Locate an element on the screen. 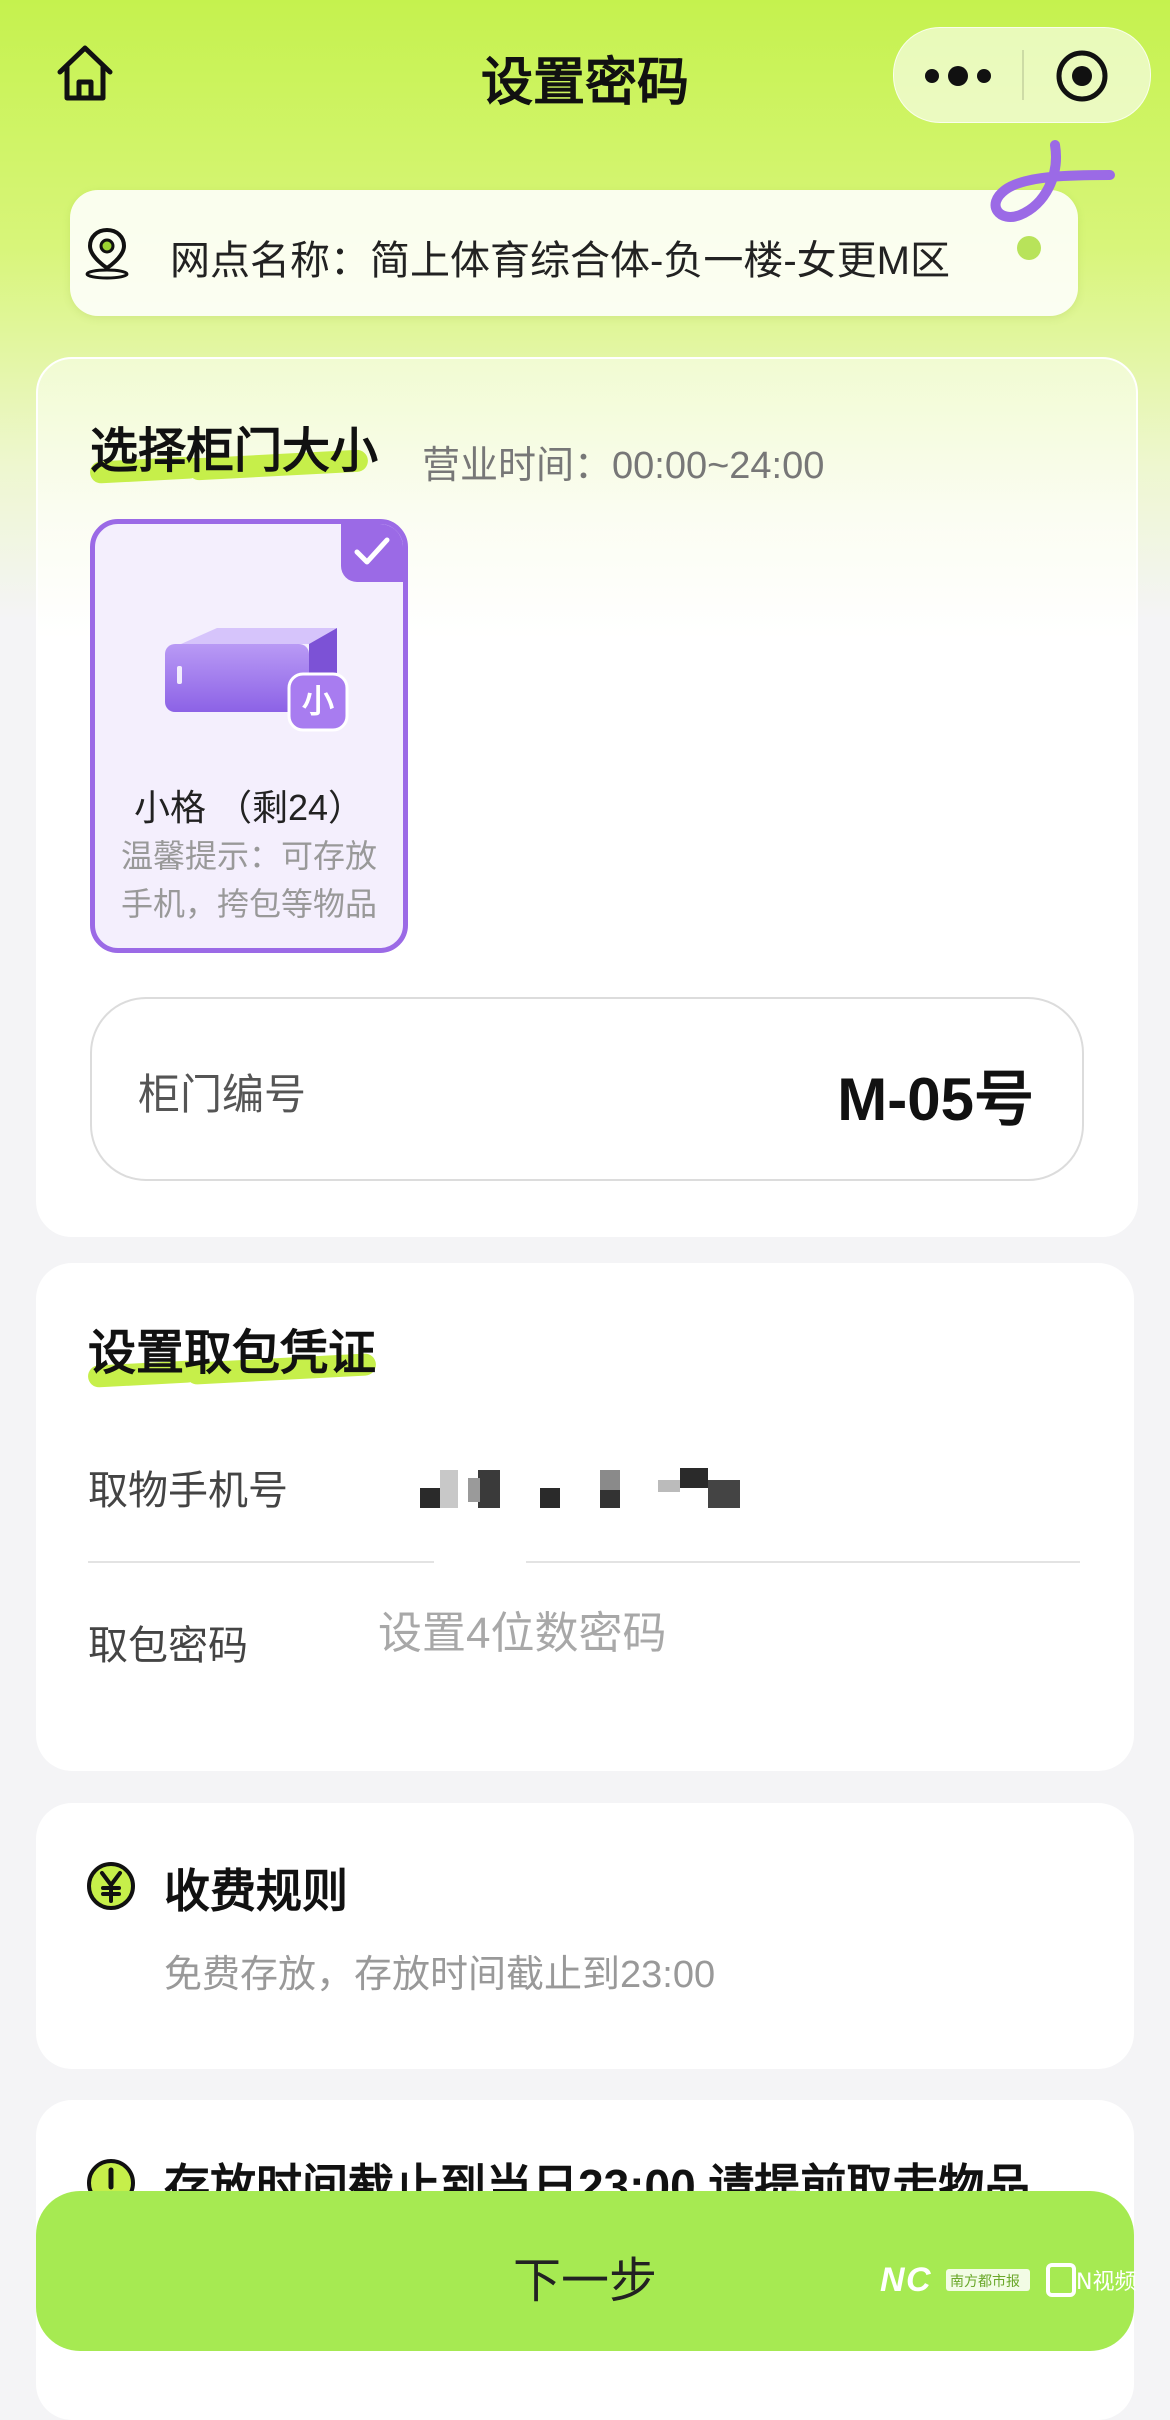  fee-rule-card: 收费规则 免费存放，存放时间截止到23:00 is located at coordinates (585, 1936).